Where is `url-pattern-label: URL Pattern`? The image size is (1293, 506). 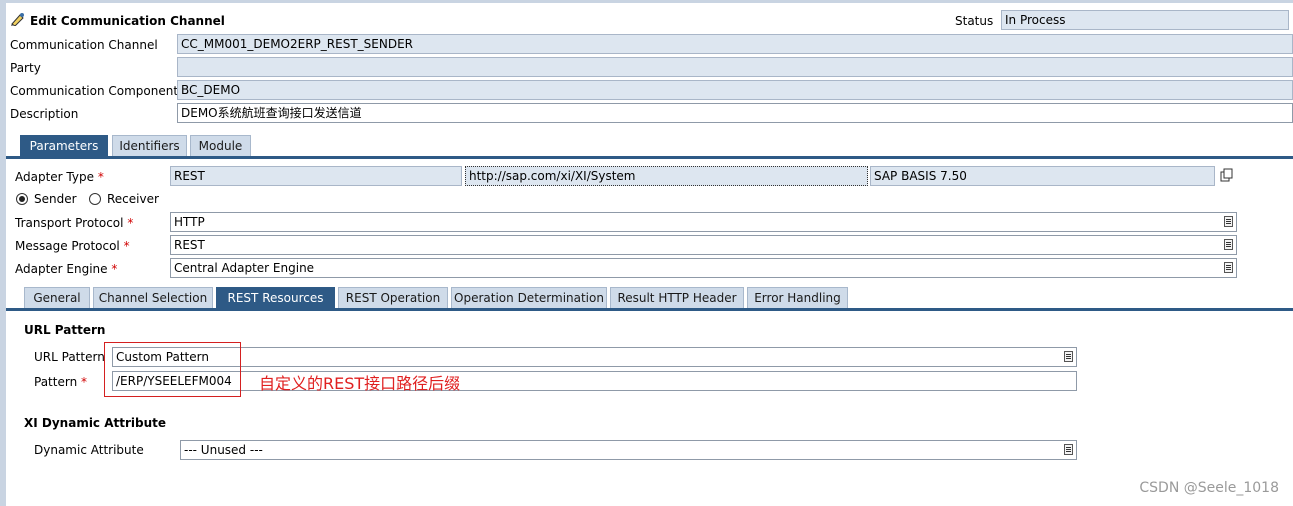
url-pattern-label: URL Pattern is located at coordinates (69, 357).